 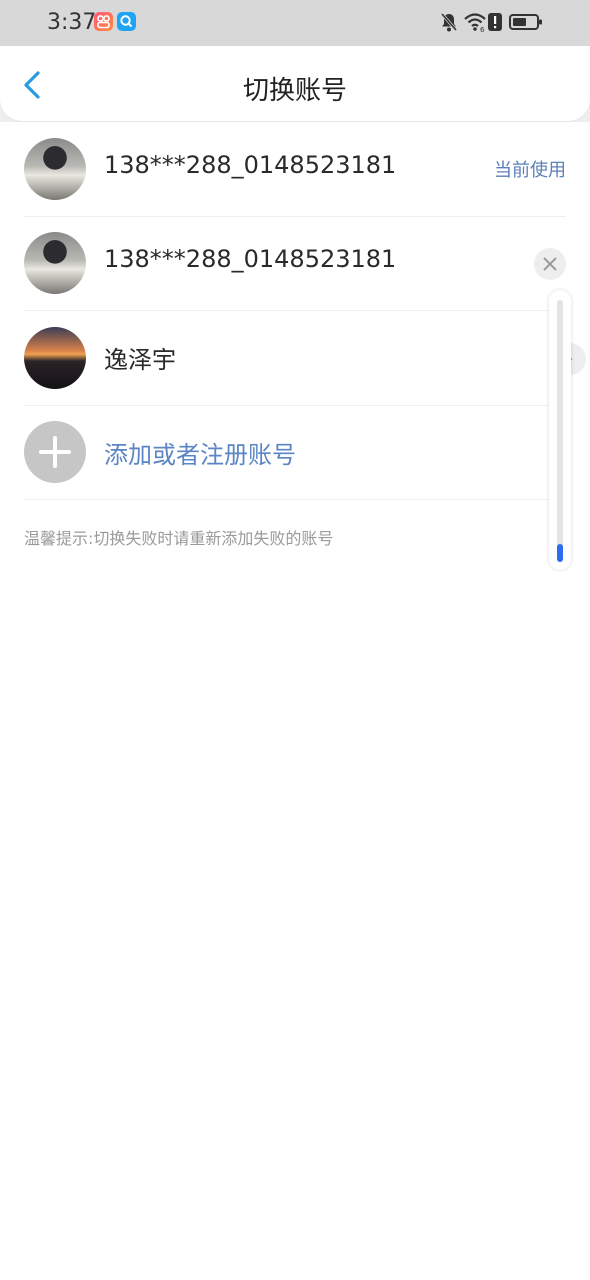 I want to click on scrollbar, so click(x=560, y=430).